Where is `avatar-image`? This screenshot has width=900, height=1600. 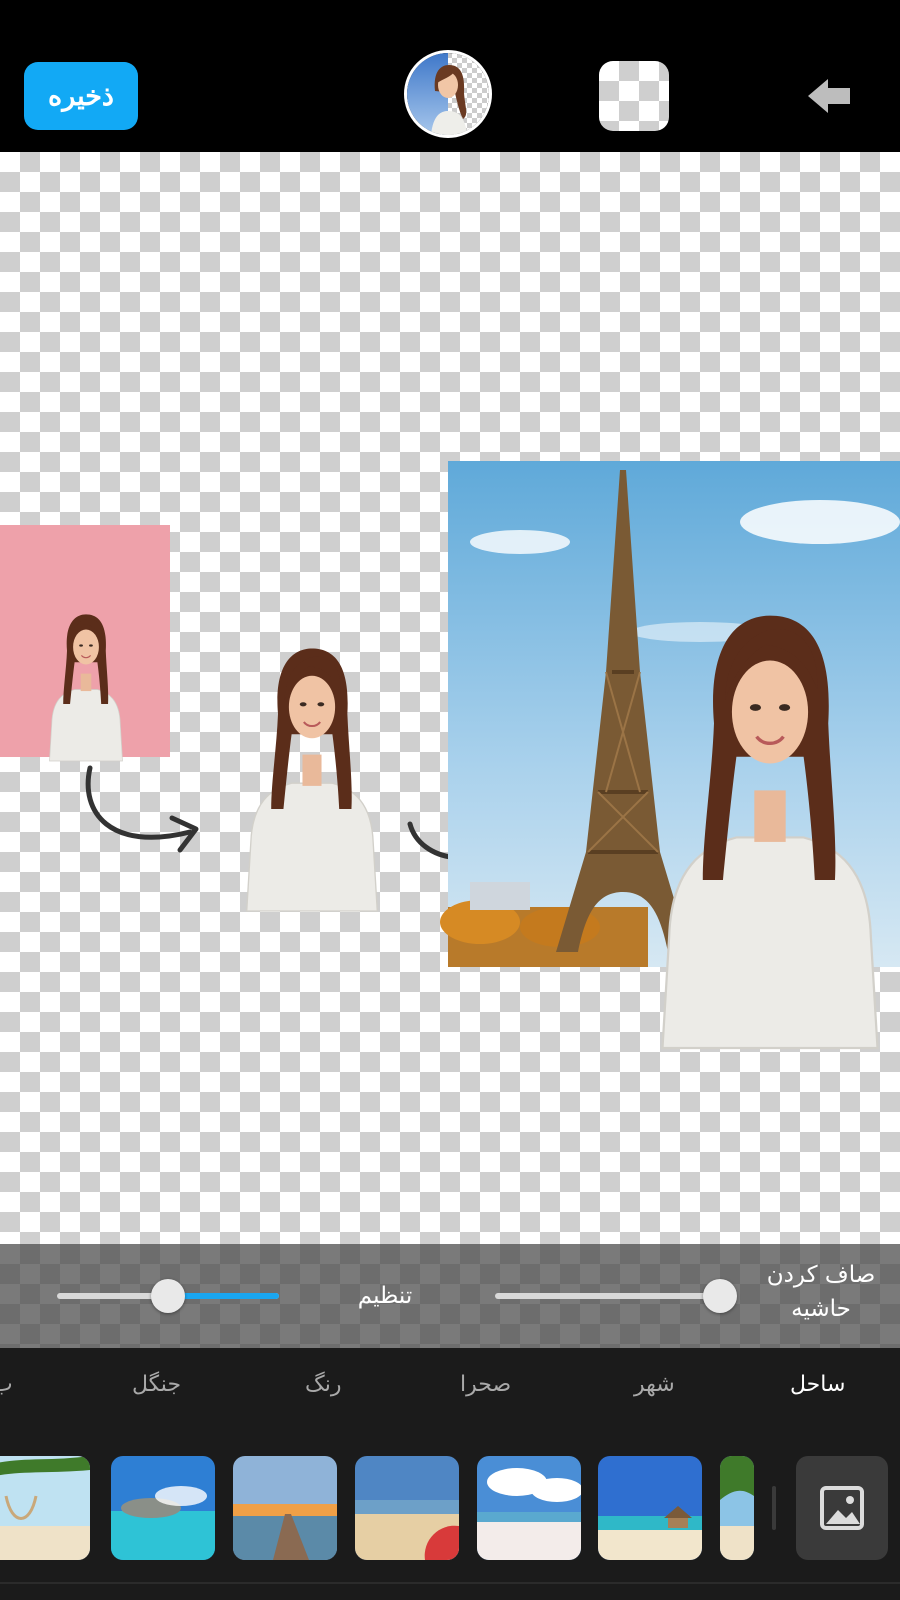
avatar-image is located at coordinates (448, 94).